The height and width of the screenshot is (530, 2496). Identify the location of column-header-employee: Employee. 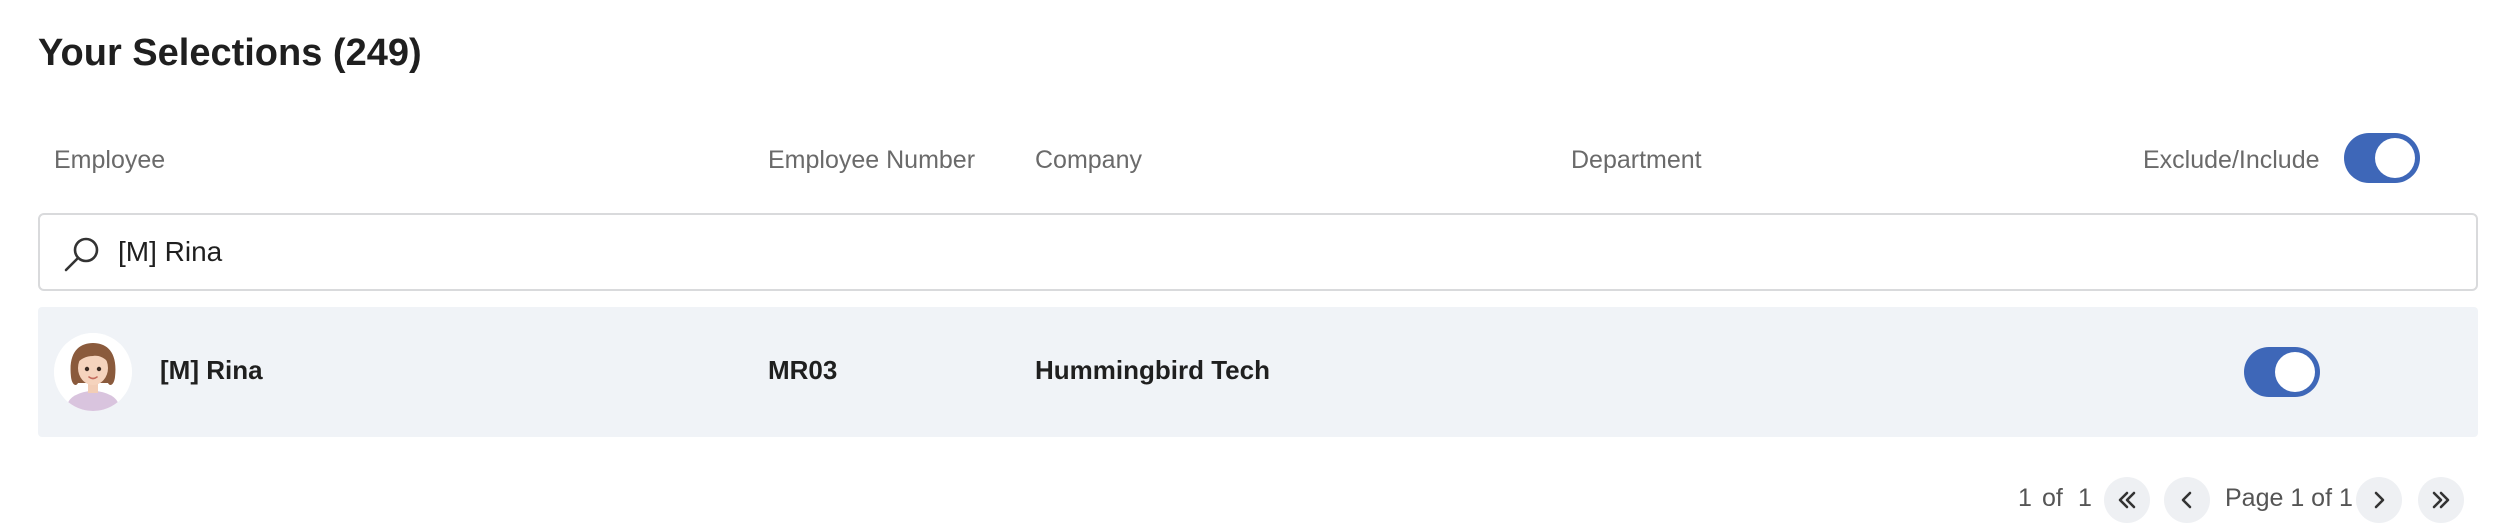
(110, 160).